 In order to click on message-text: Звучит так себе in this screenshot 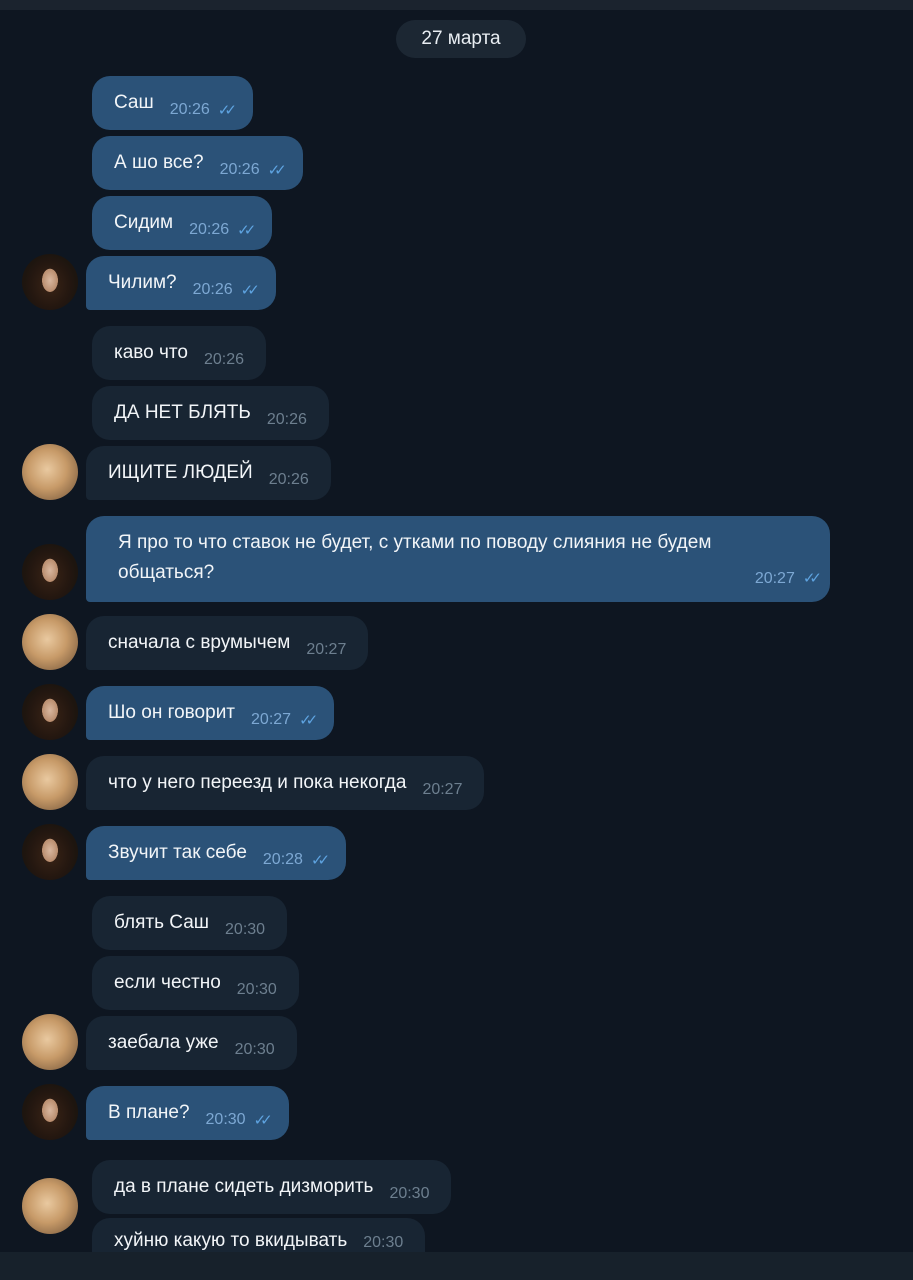, I will do `click(177, 852)`.